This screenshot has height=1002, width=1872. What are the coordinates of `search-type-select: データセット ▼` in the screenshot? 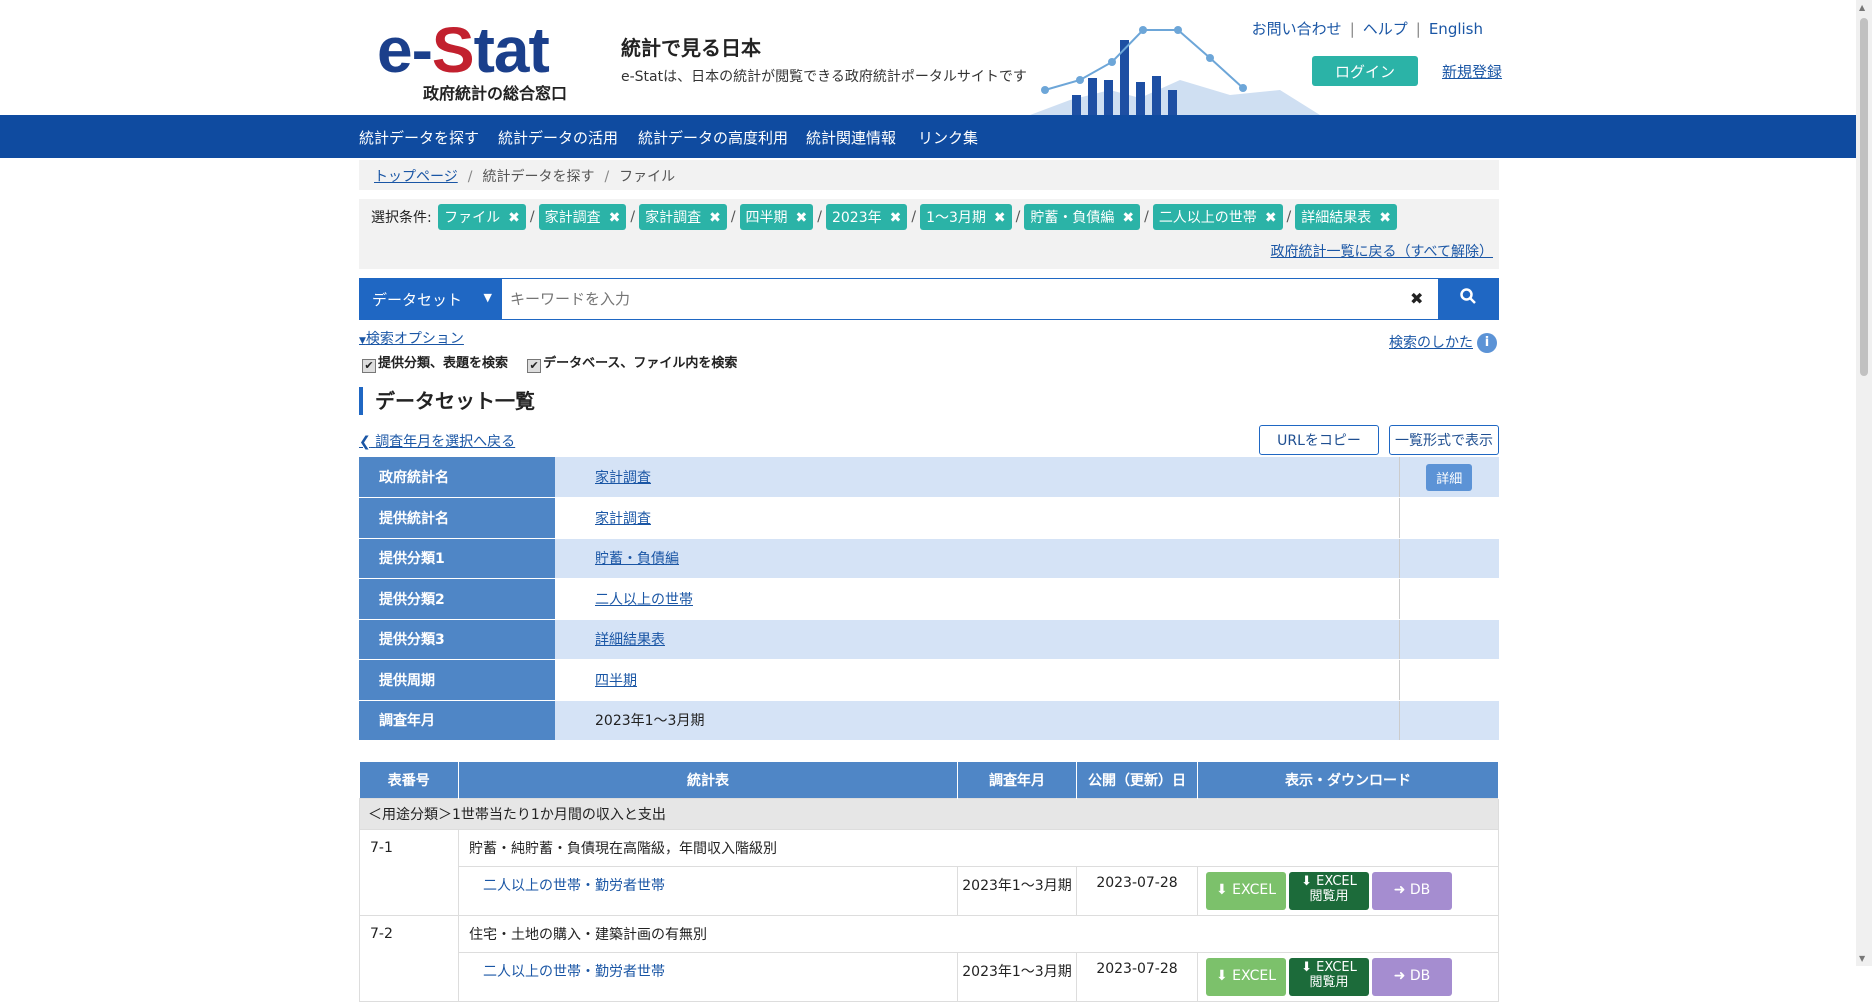 It's located at (431, 299).